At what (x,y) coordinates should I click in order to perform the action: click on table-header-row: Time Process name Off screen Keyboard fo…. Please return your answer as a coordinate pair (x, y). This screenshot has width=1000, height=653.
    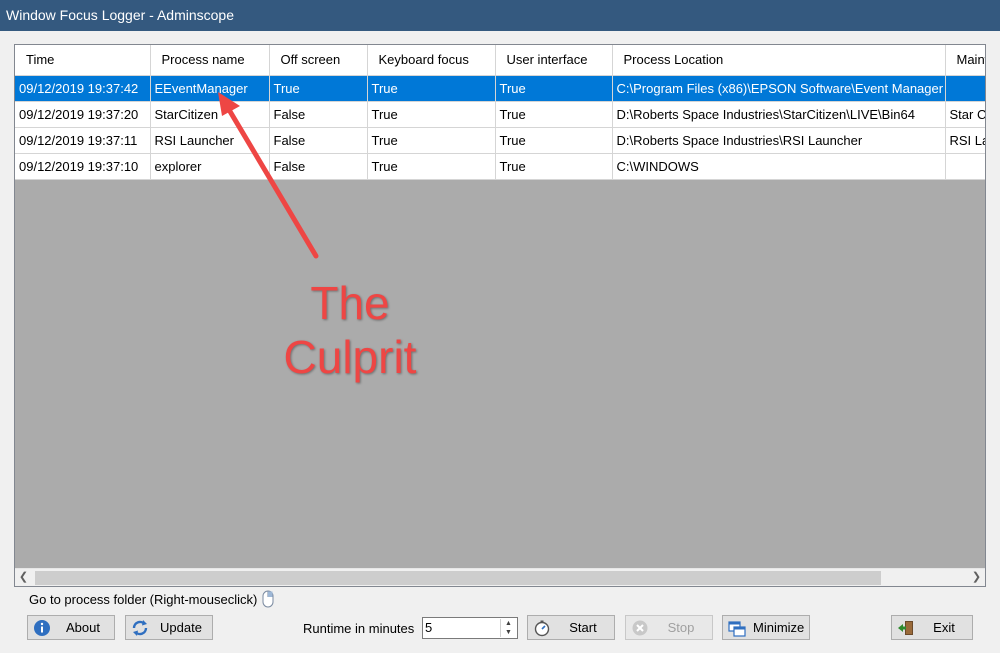
    Looking at the image, I should click on (500, 60).